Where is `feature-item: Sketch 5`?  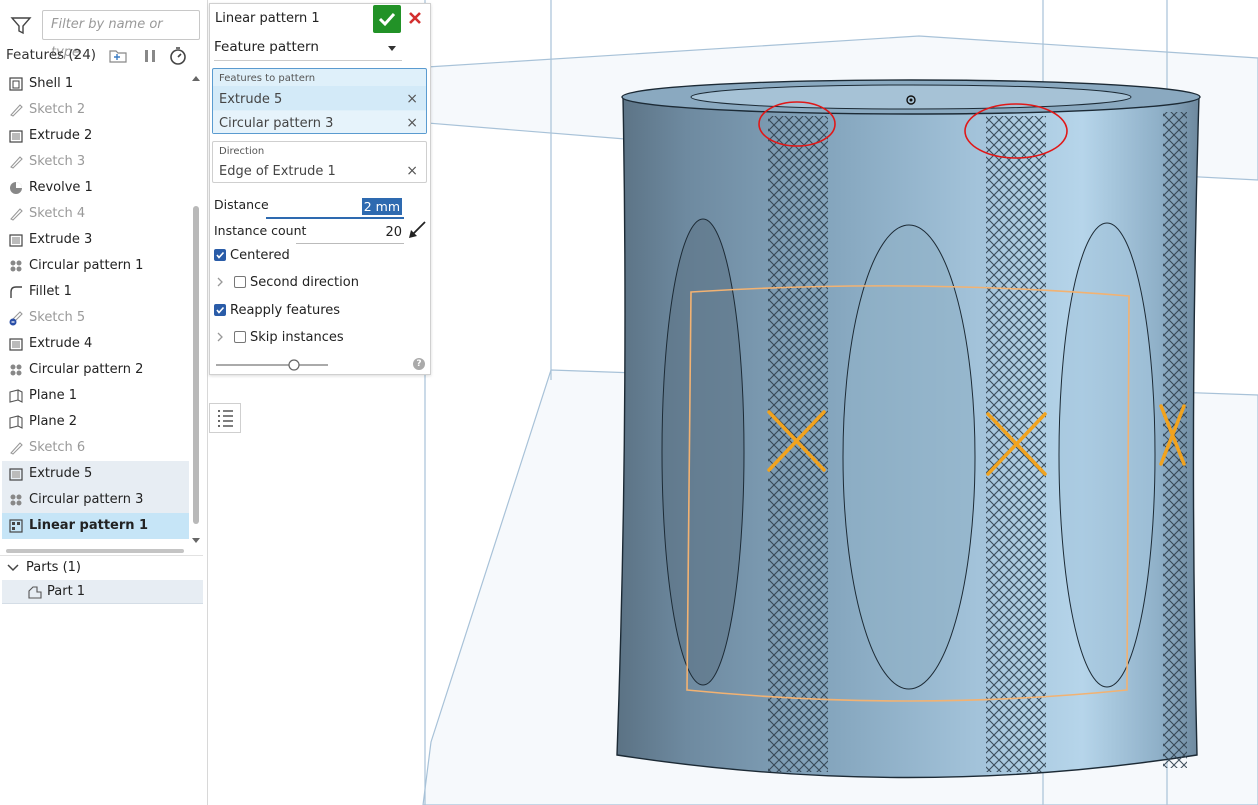
feature-item: Sketch 5 is located at coordinates (95, 318).